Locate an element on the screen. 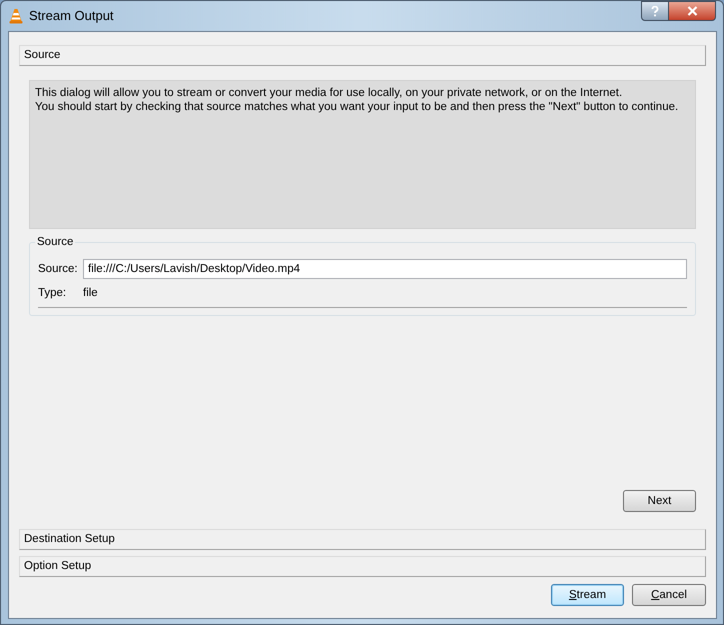  next-button: Next is located at coordinates (659, 501).